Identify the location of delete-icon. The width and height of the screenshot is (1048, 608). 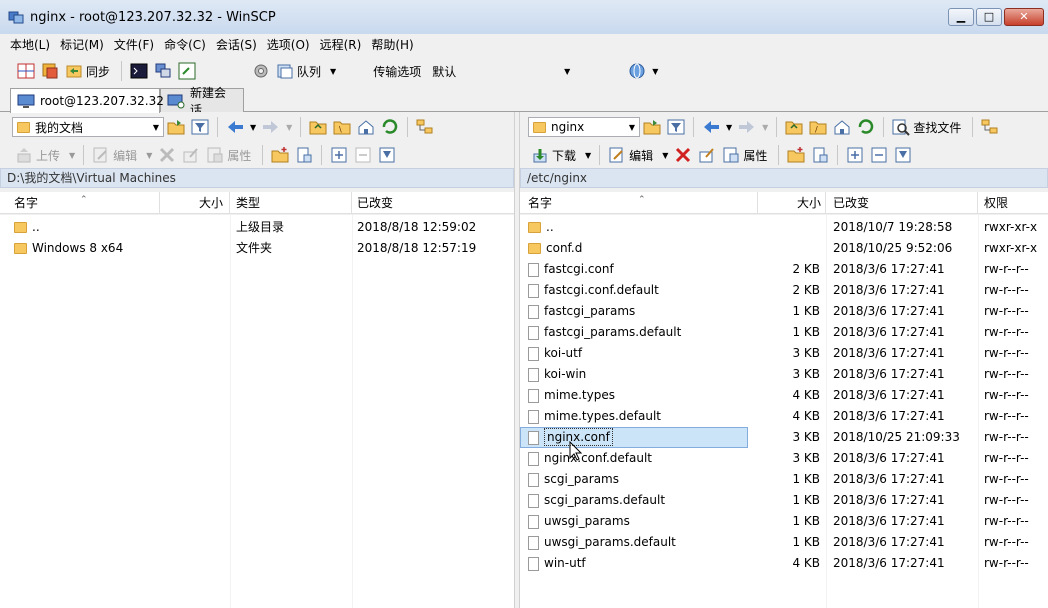
(167, 155).